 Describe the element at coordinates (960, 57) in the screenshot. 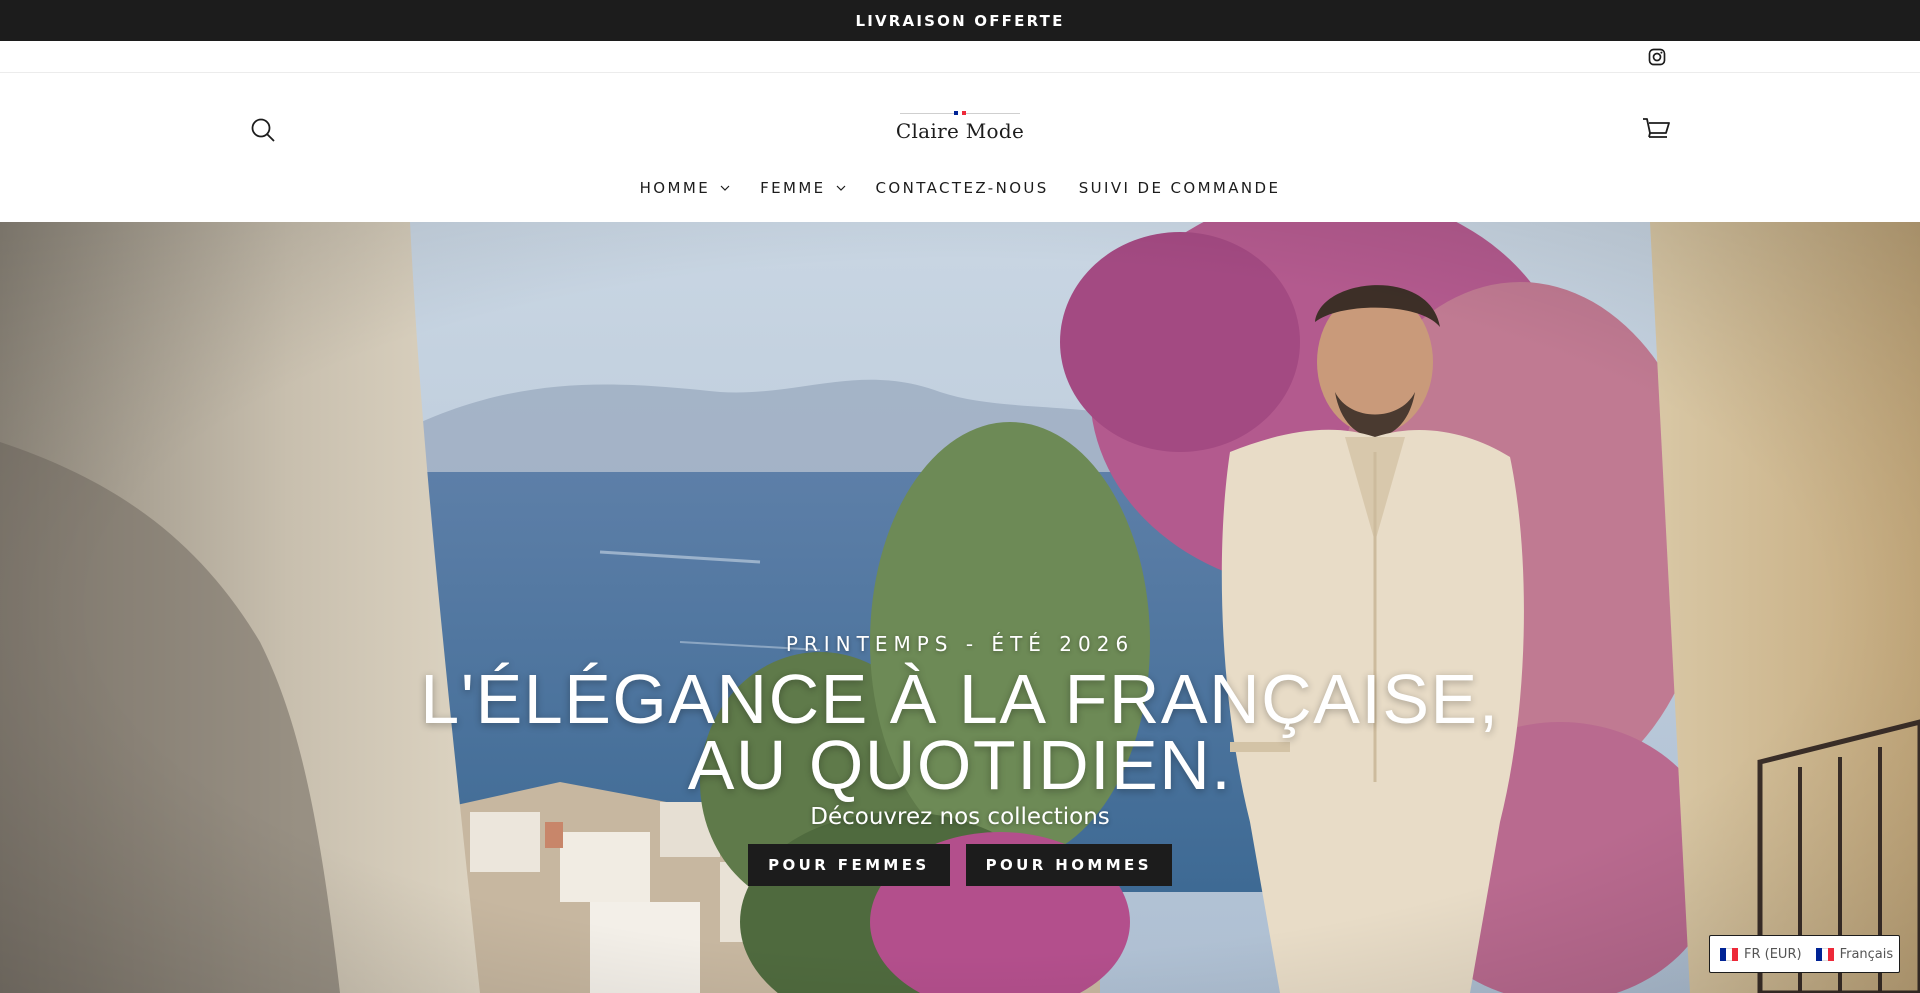

I see `social-bar` at that location.